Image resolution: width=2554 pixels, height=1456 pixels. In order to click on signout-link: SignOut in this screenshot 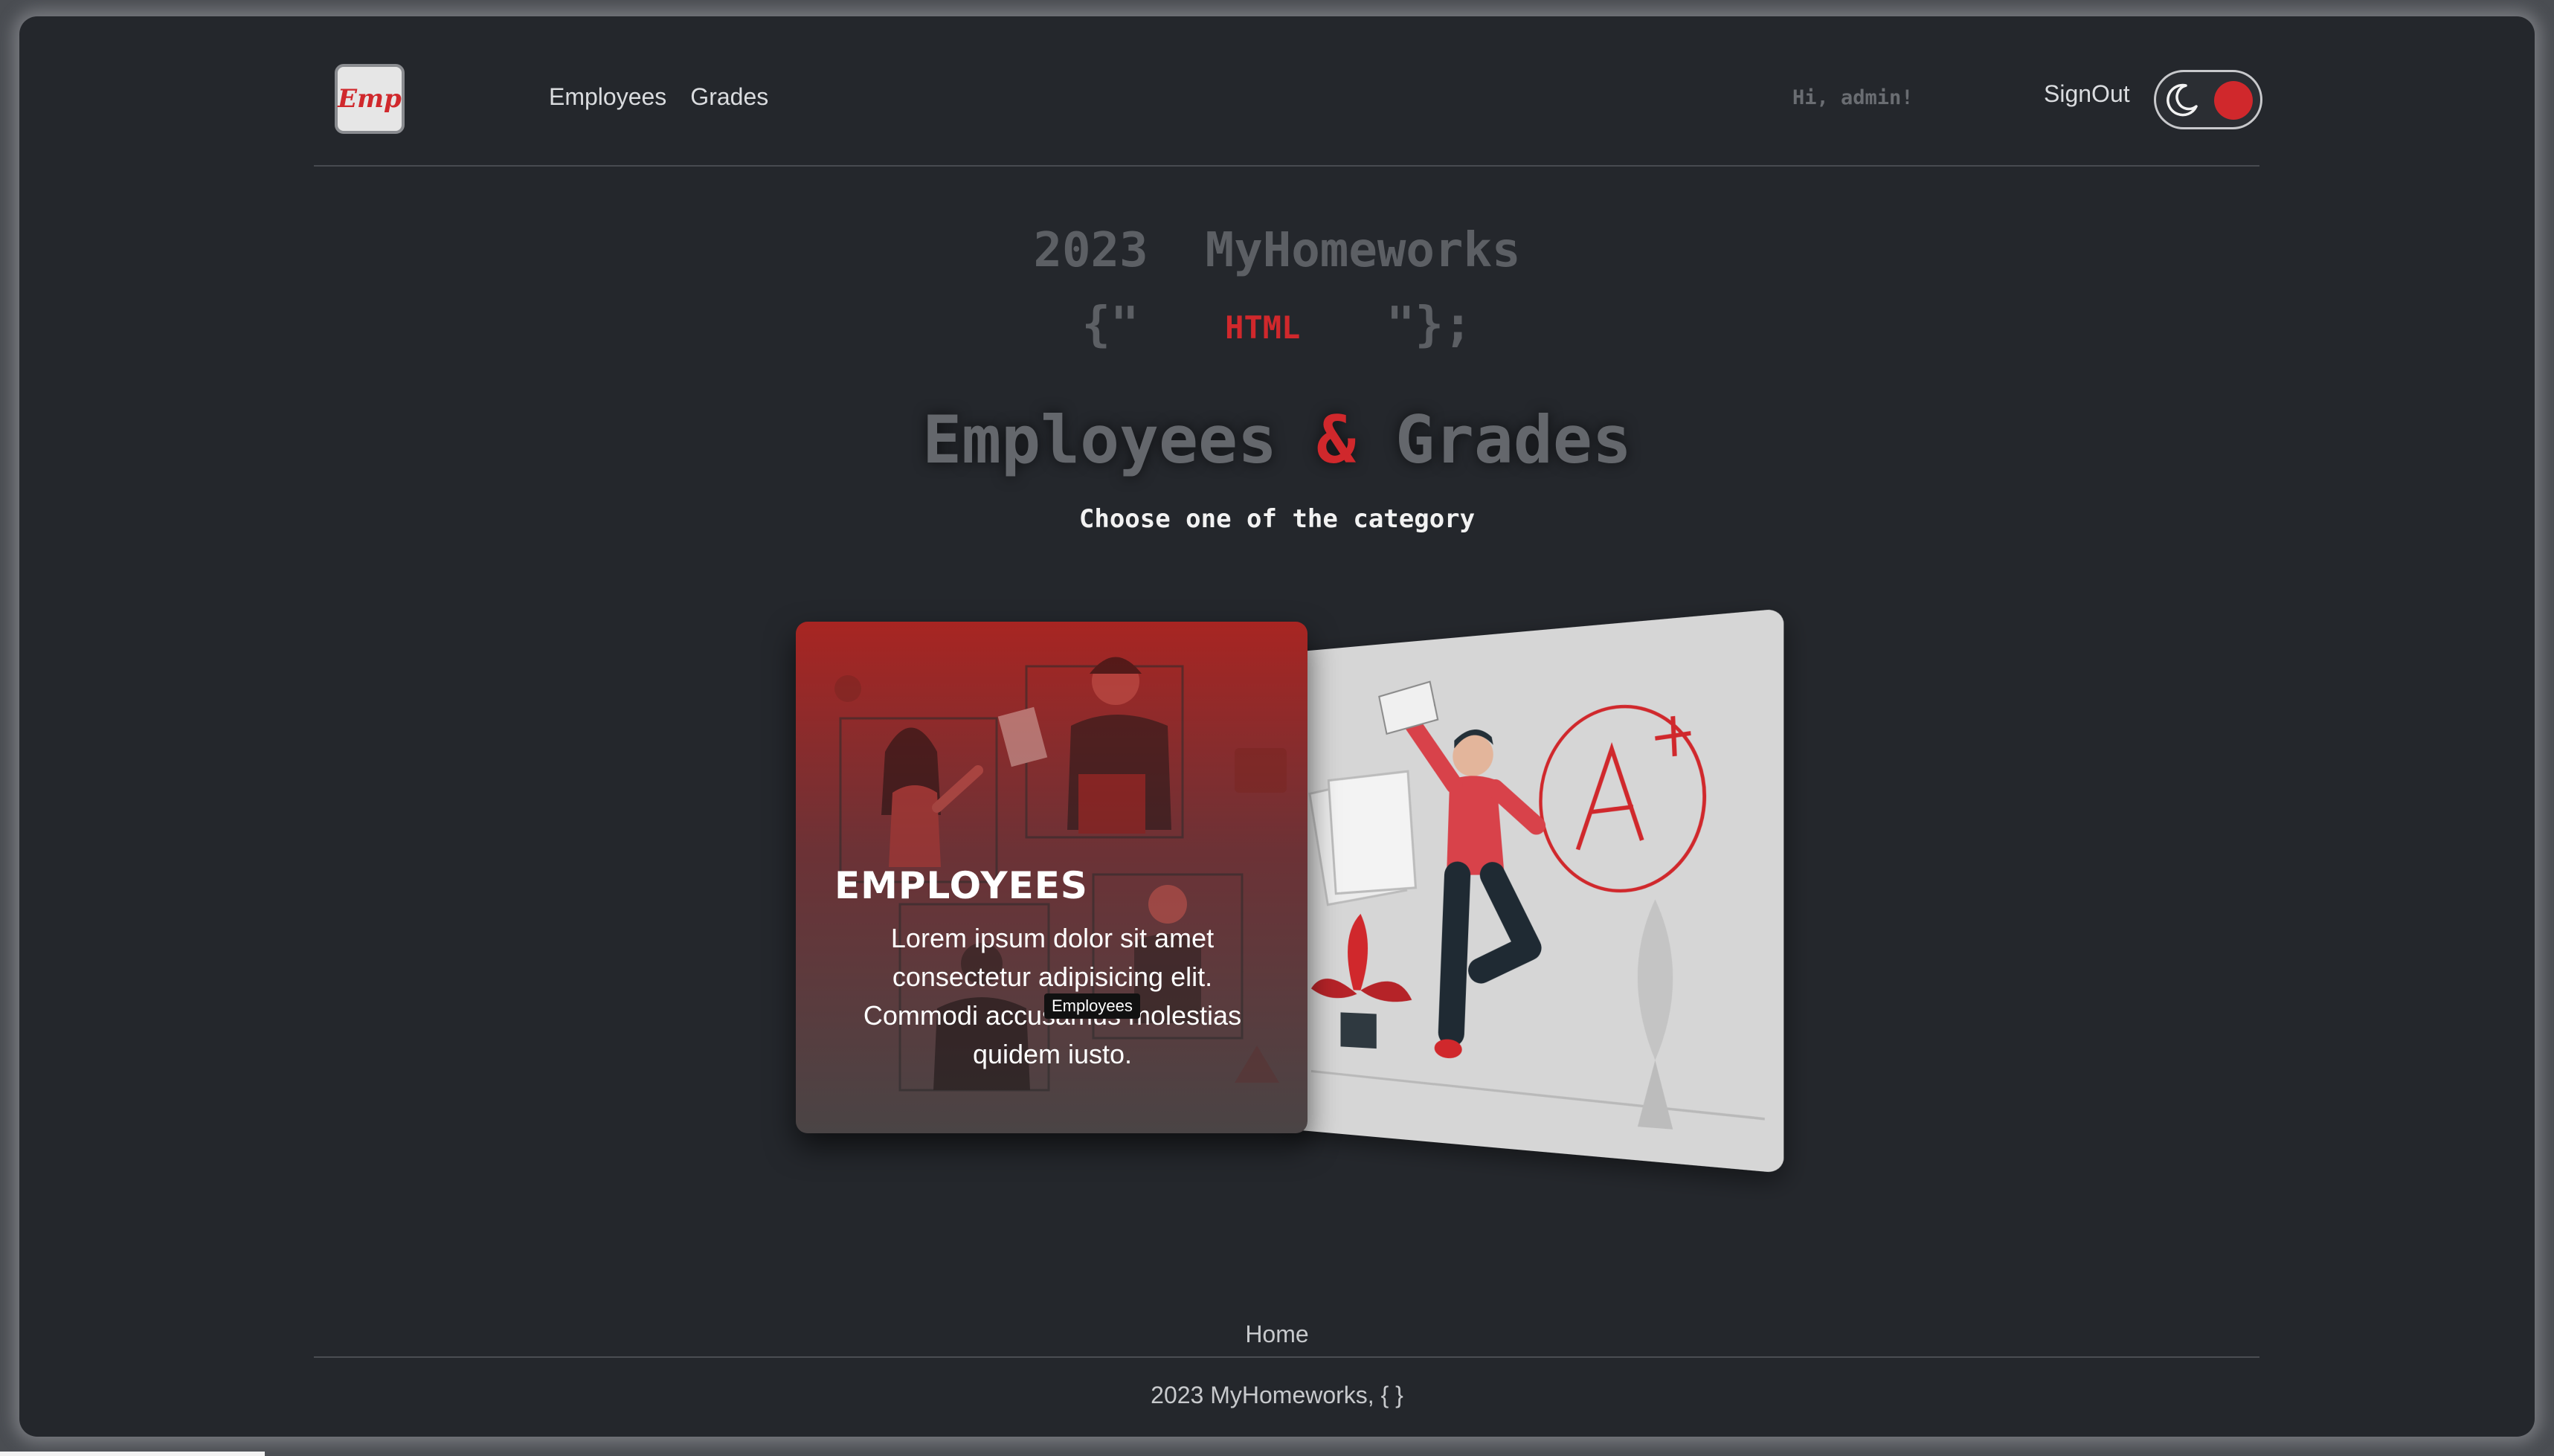, I will do `click(2087, 94)`.